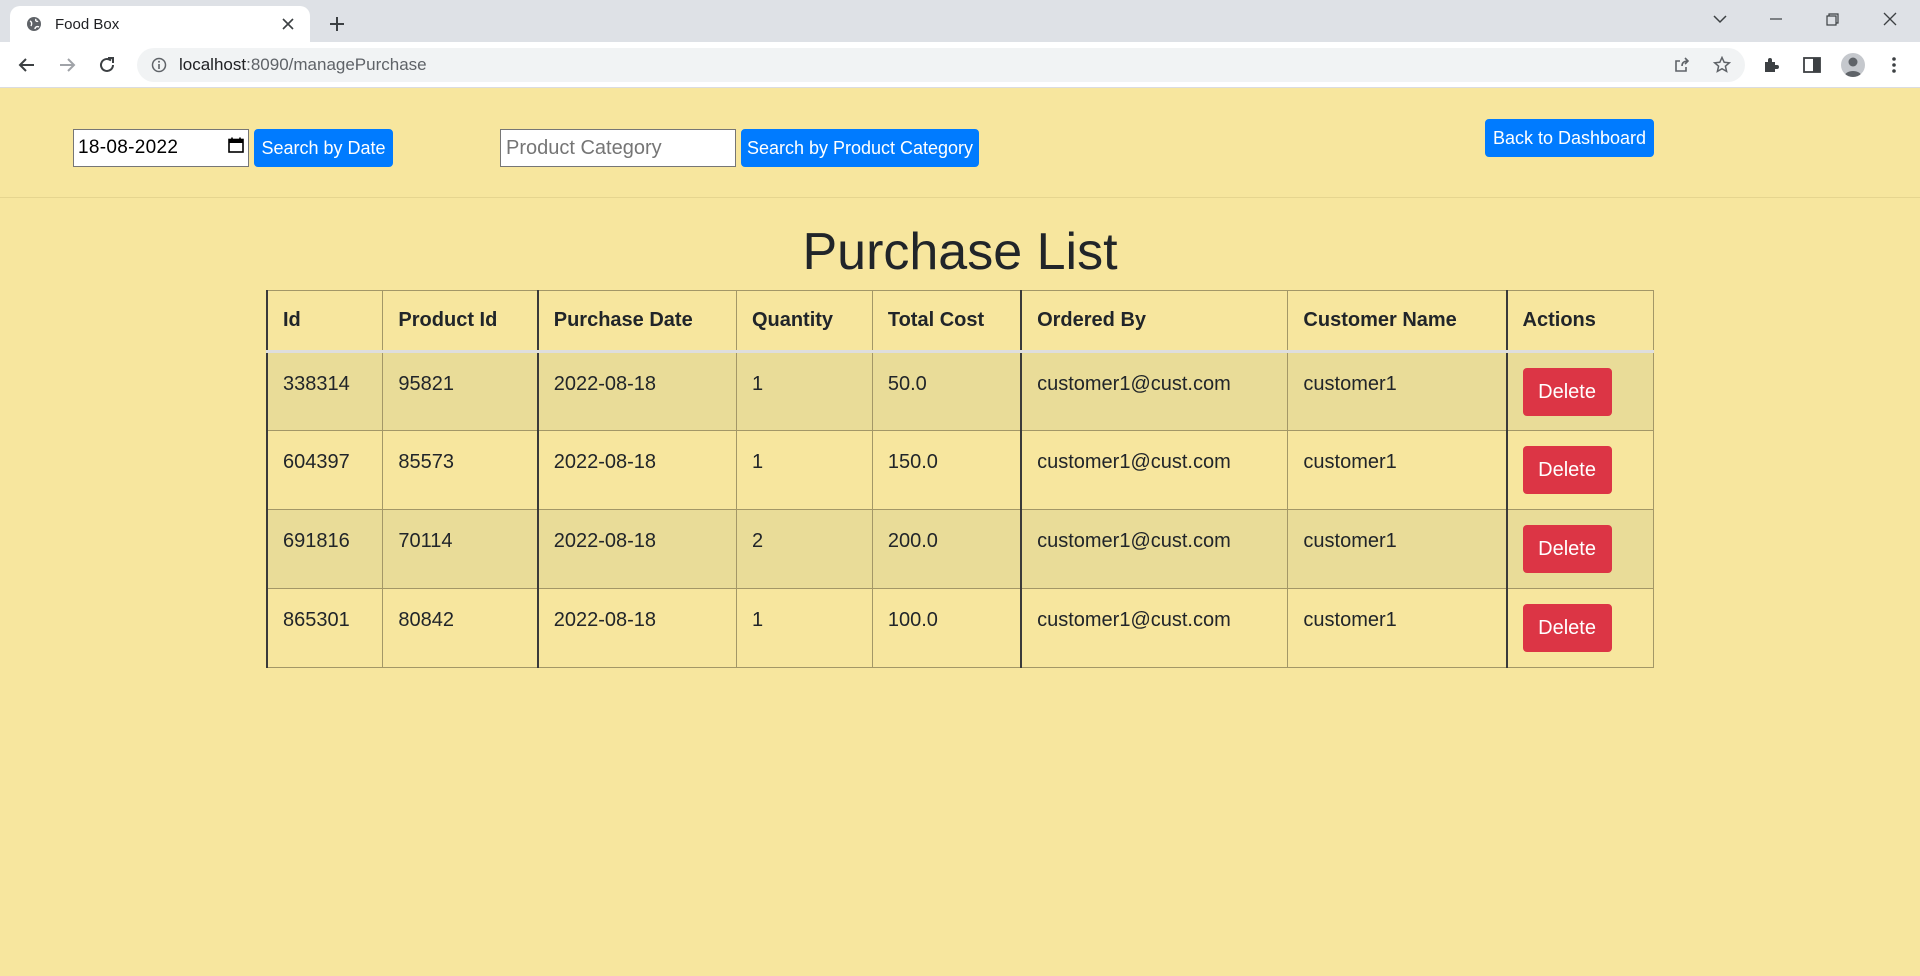  Describe the element at coordinates (325, 321) in the screenshot. I see `column-header-id: Id` at that location.